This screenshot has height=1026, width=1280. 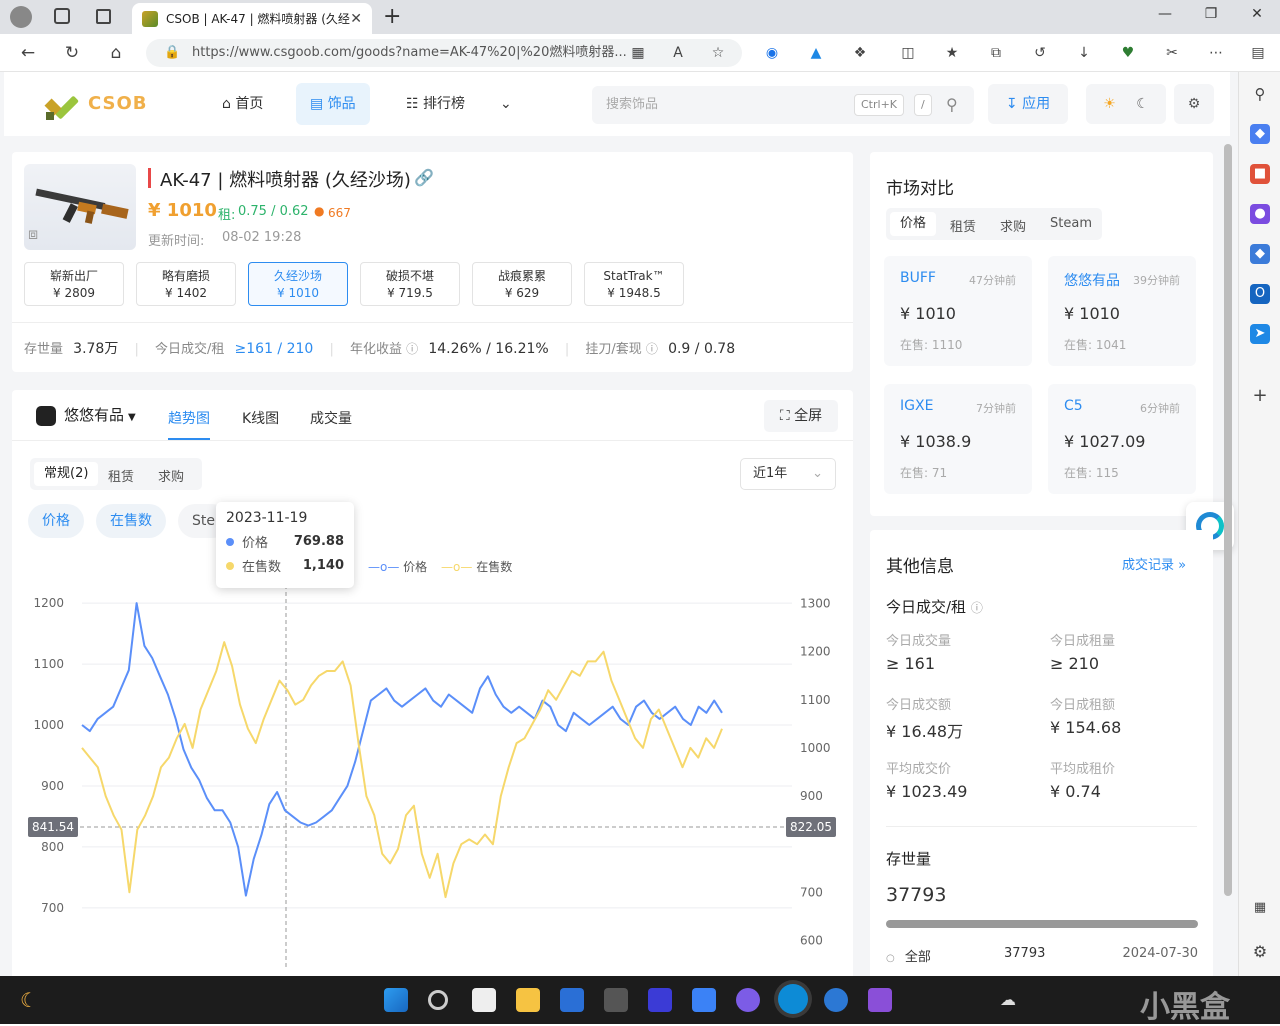 What do you see at coordinates (1260, 908) in the screenshot?
I see `customize-icon: ▦` at bounding box center [1260, 908].